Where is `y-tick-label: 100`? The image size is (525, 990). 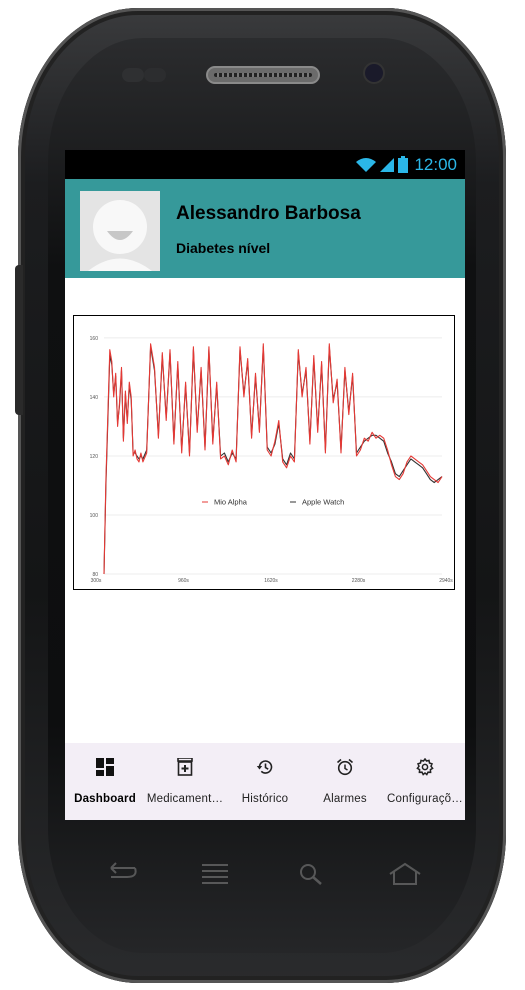 y-tick-label: 100 is located at coordinates (94, 516).